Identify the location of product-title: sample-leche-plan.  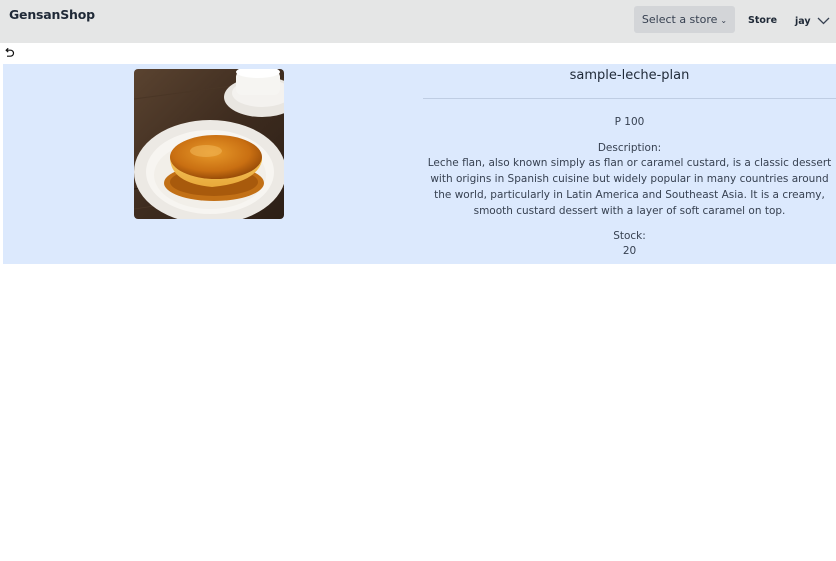
(629, 75).